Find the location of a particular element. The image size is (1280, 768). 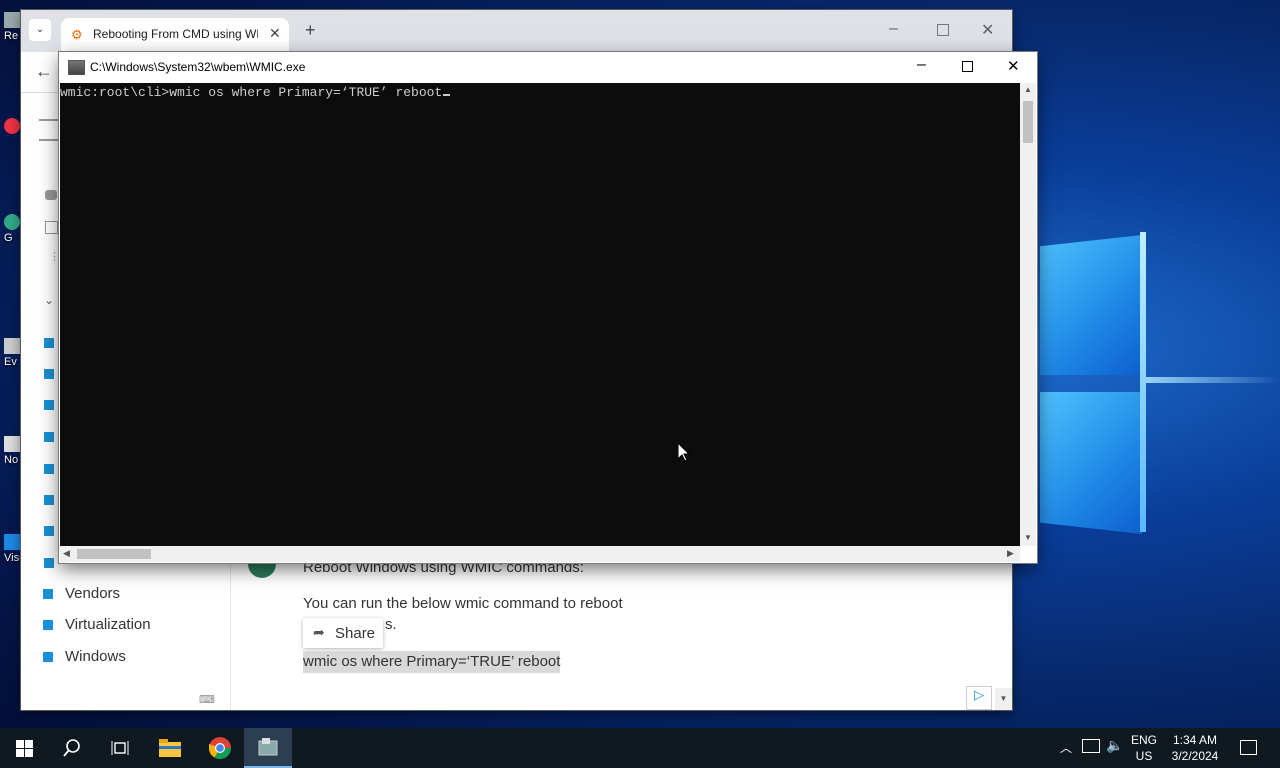

tab-search-button: ⌄ is located at coordinates (40, 30).